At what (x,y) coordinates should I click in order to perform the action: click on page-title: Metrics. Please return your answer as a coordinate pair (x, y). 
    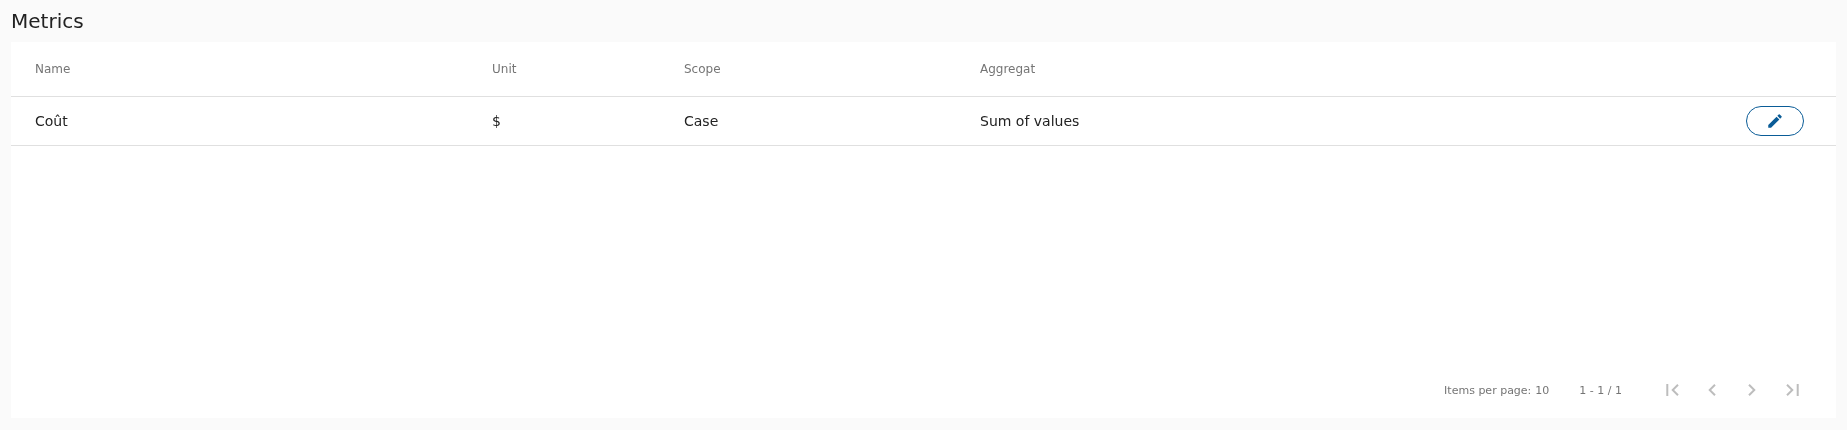
    Looking at the image, I should click on (47, 21).